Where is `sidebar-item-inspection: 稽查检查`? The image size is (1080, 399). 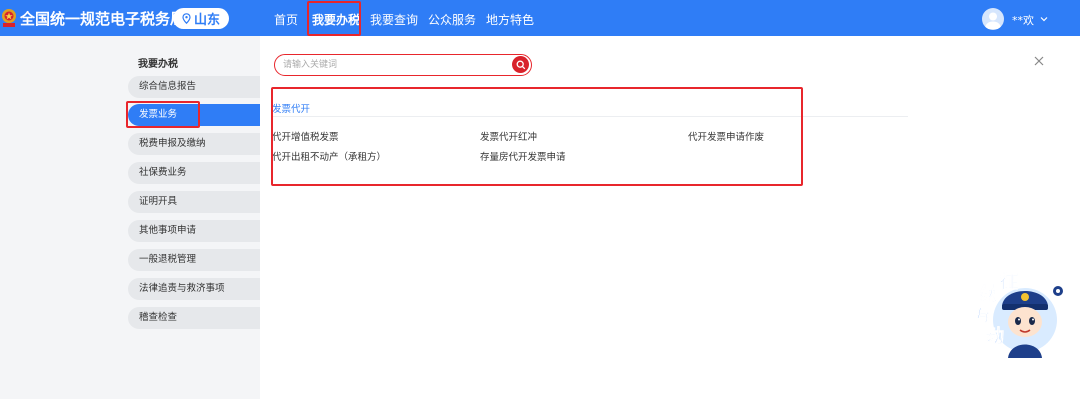
sidebar-item-inspection: 稽查检查 is located at coordinates (194, 318).